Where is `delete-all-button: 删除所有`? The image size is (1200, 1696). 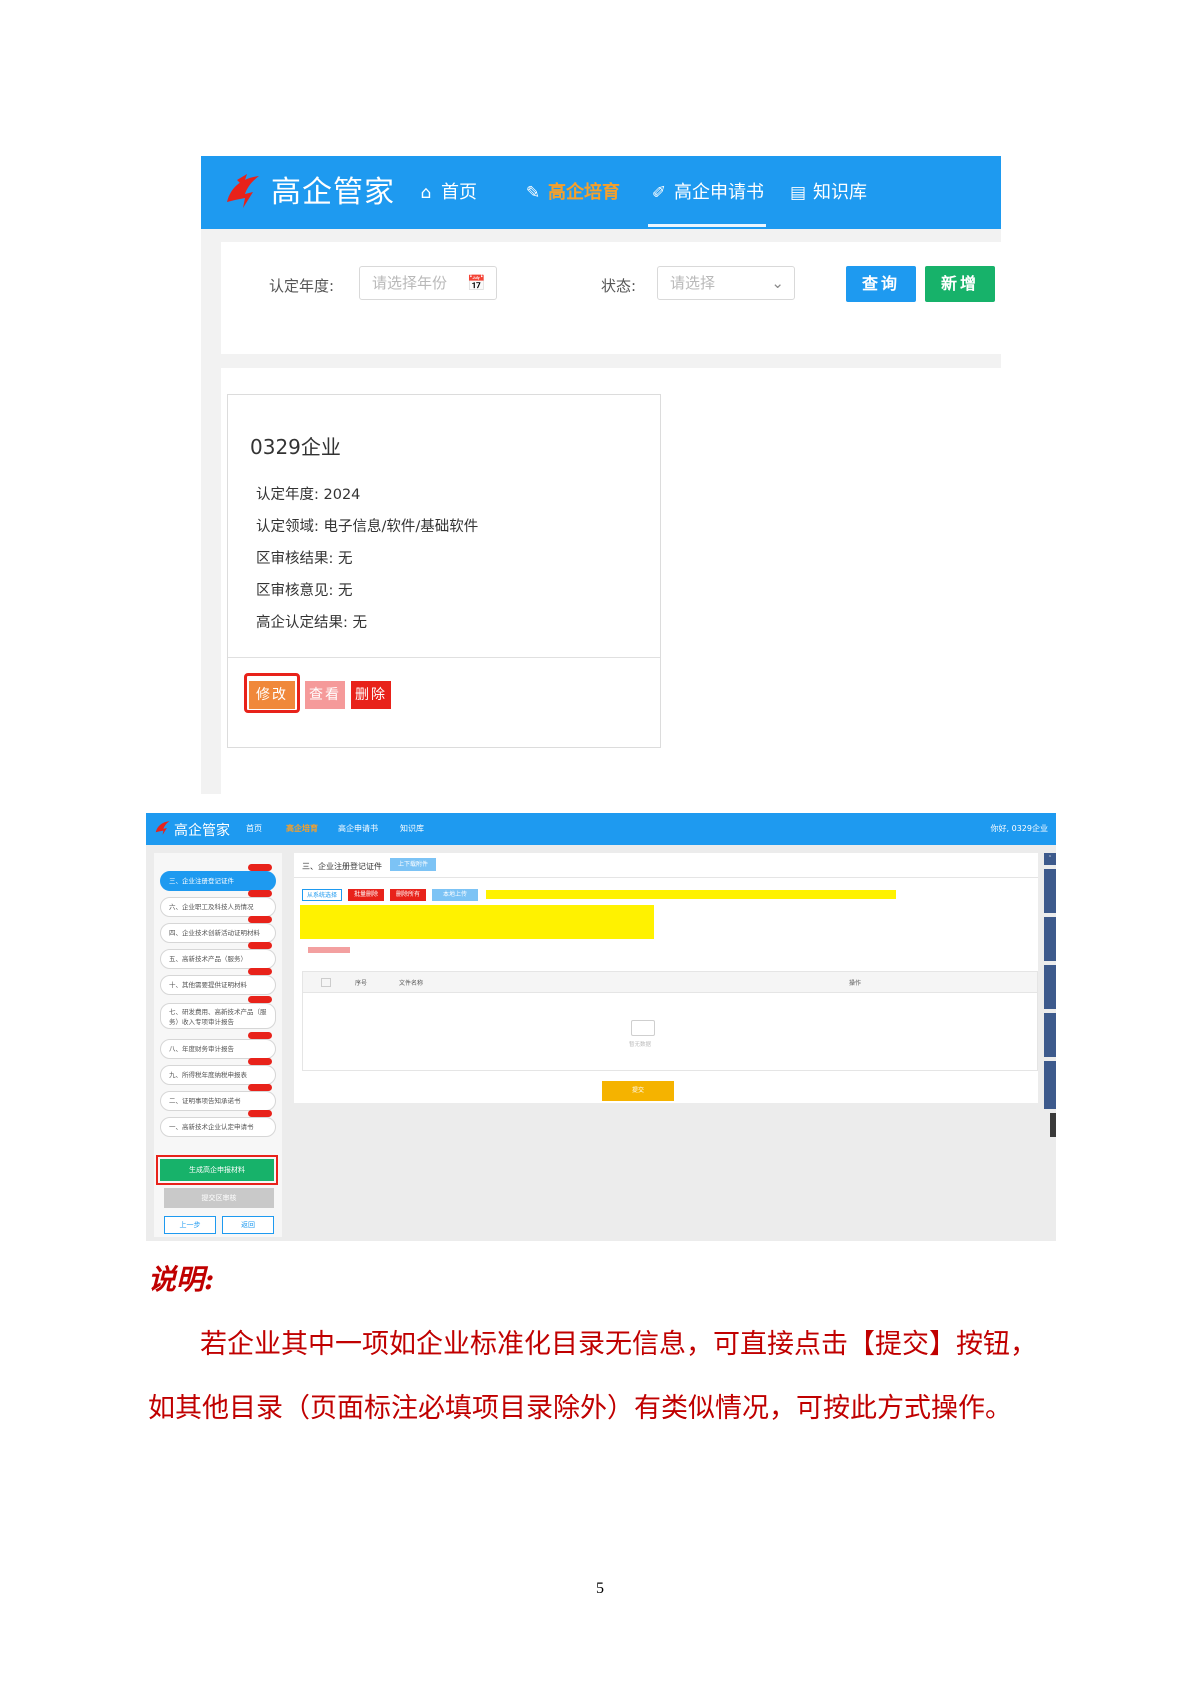 delete-all-button: 删除所有 is located at coordinates (408, 895).